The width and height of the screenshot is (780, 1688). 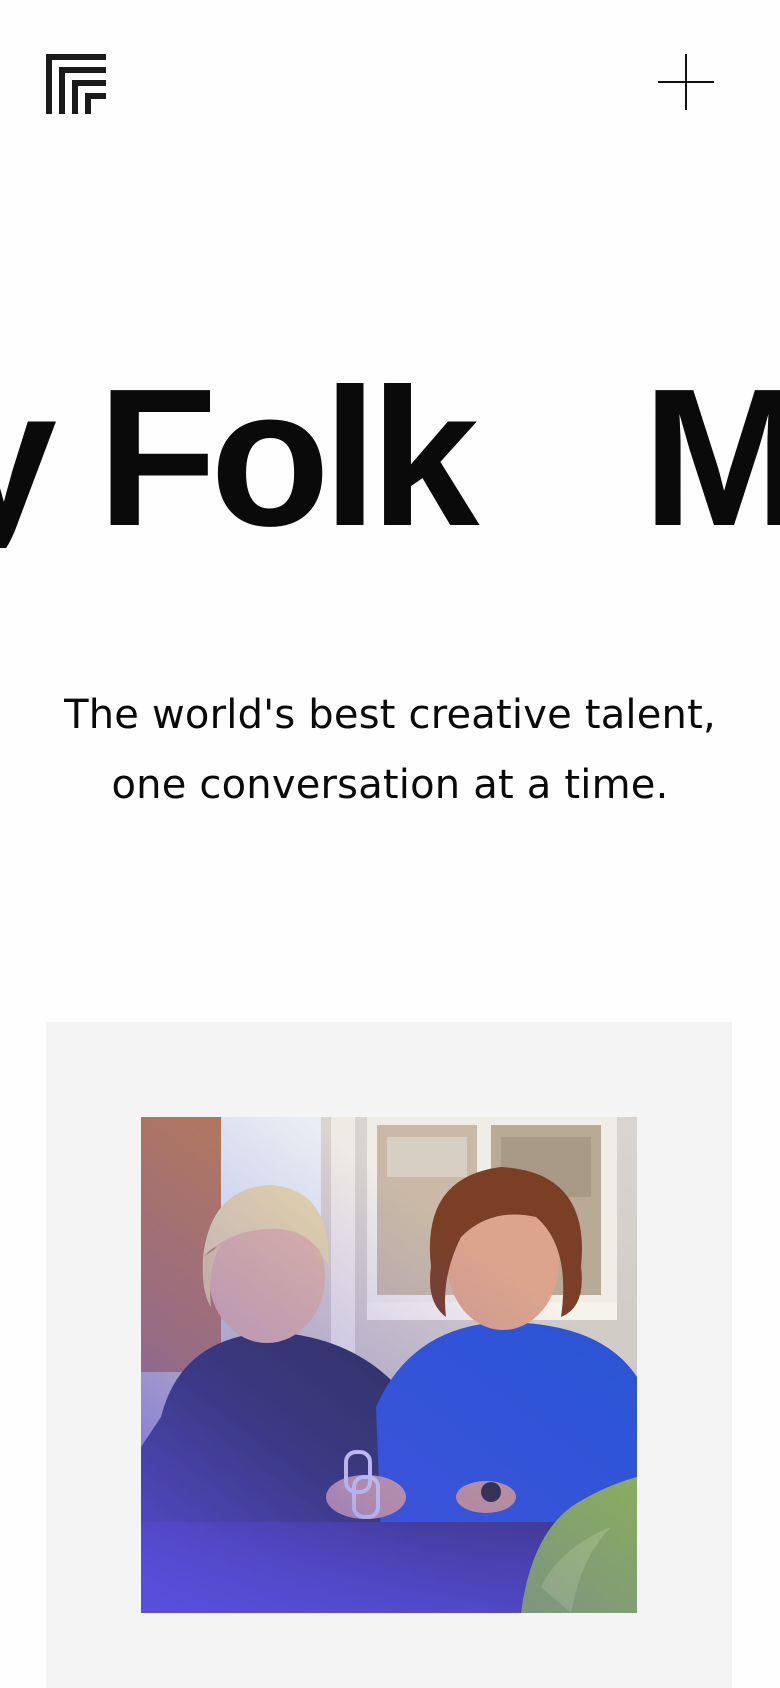 What do you see at coordinates (711, 458) in the screenshot?
I see `marquee-word: Ma` at bounding box center [711, 458].